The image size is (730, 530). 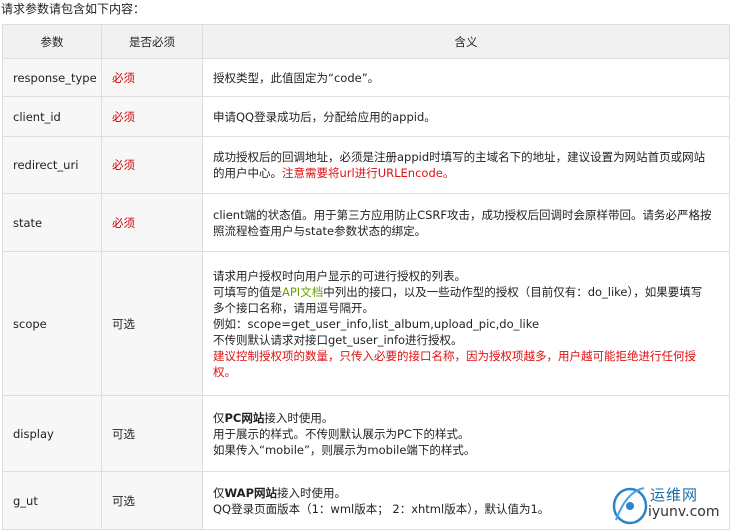 I want to click on table-header-row: 参数 是否必须 含义, so click(x=366, y=41).